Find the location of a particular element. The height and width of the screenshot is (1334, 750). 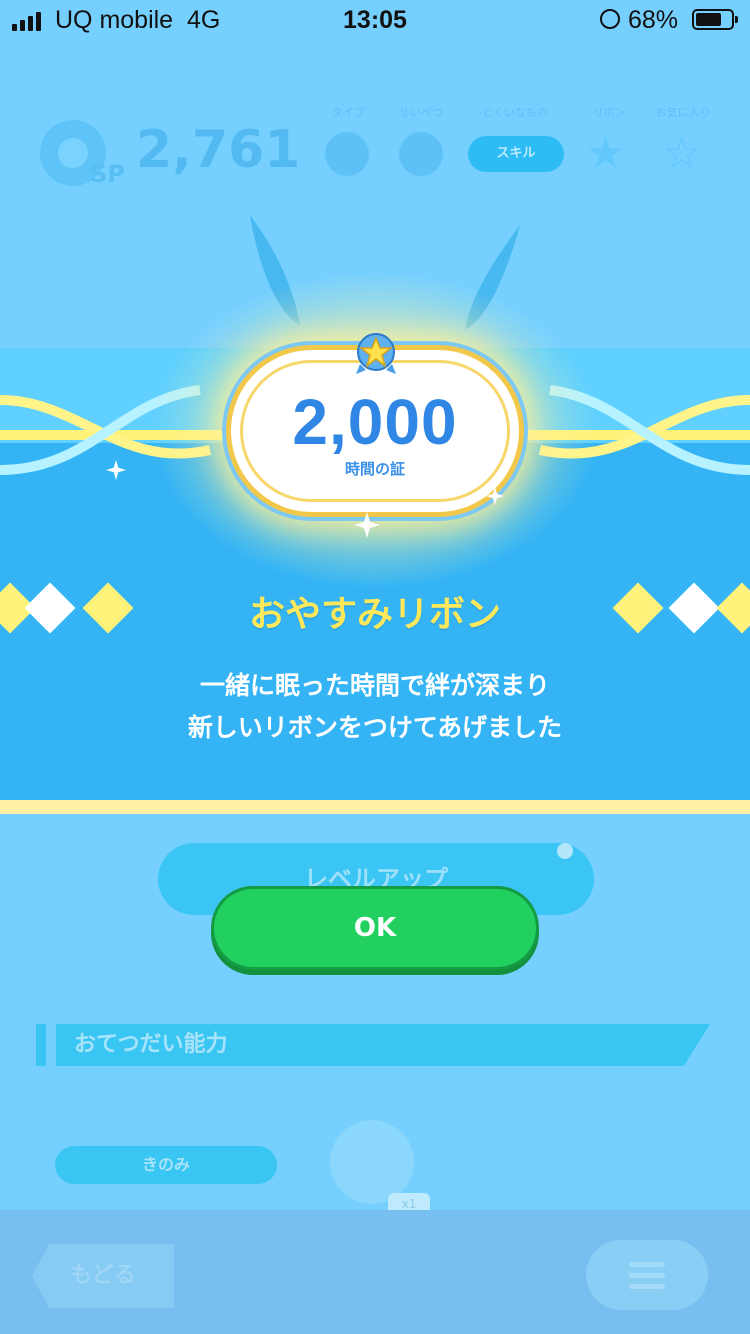

battery-icon is located at coordinates (715, 19).